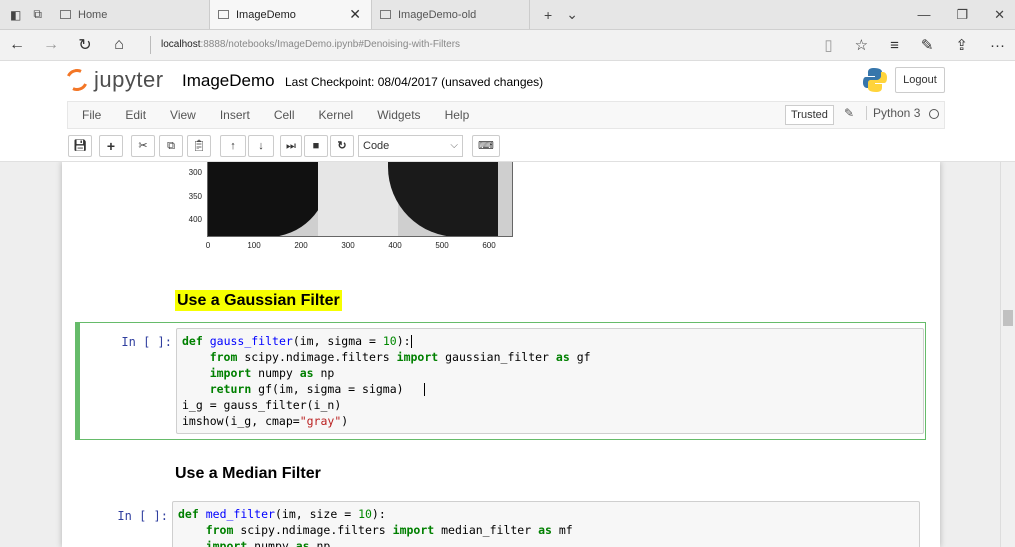 The image size is (1015, 547). What do you see at coordinates (1007, 354) in the screenshot?
I see `page-scrollbar` at bounding box center [1007, 354].